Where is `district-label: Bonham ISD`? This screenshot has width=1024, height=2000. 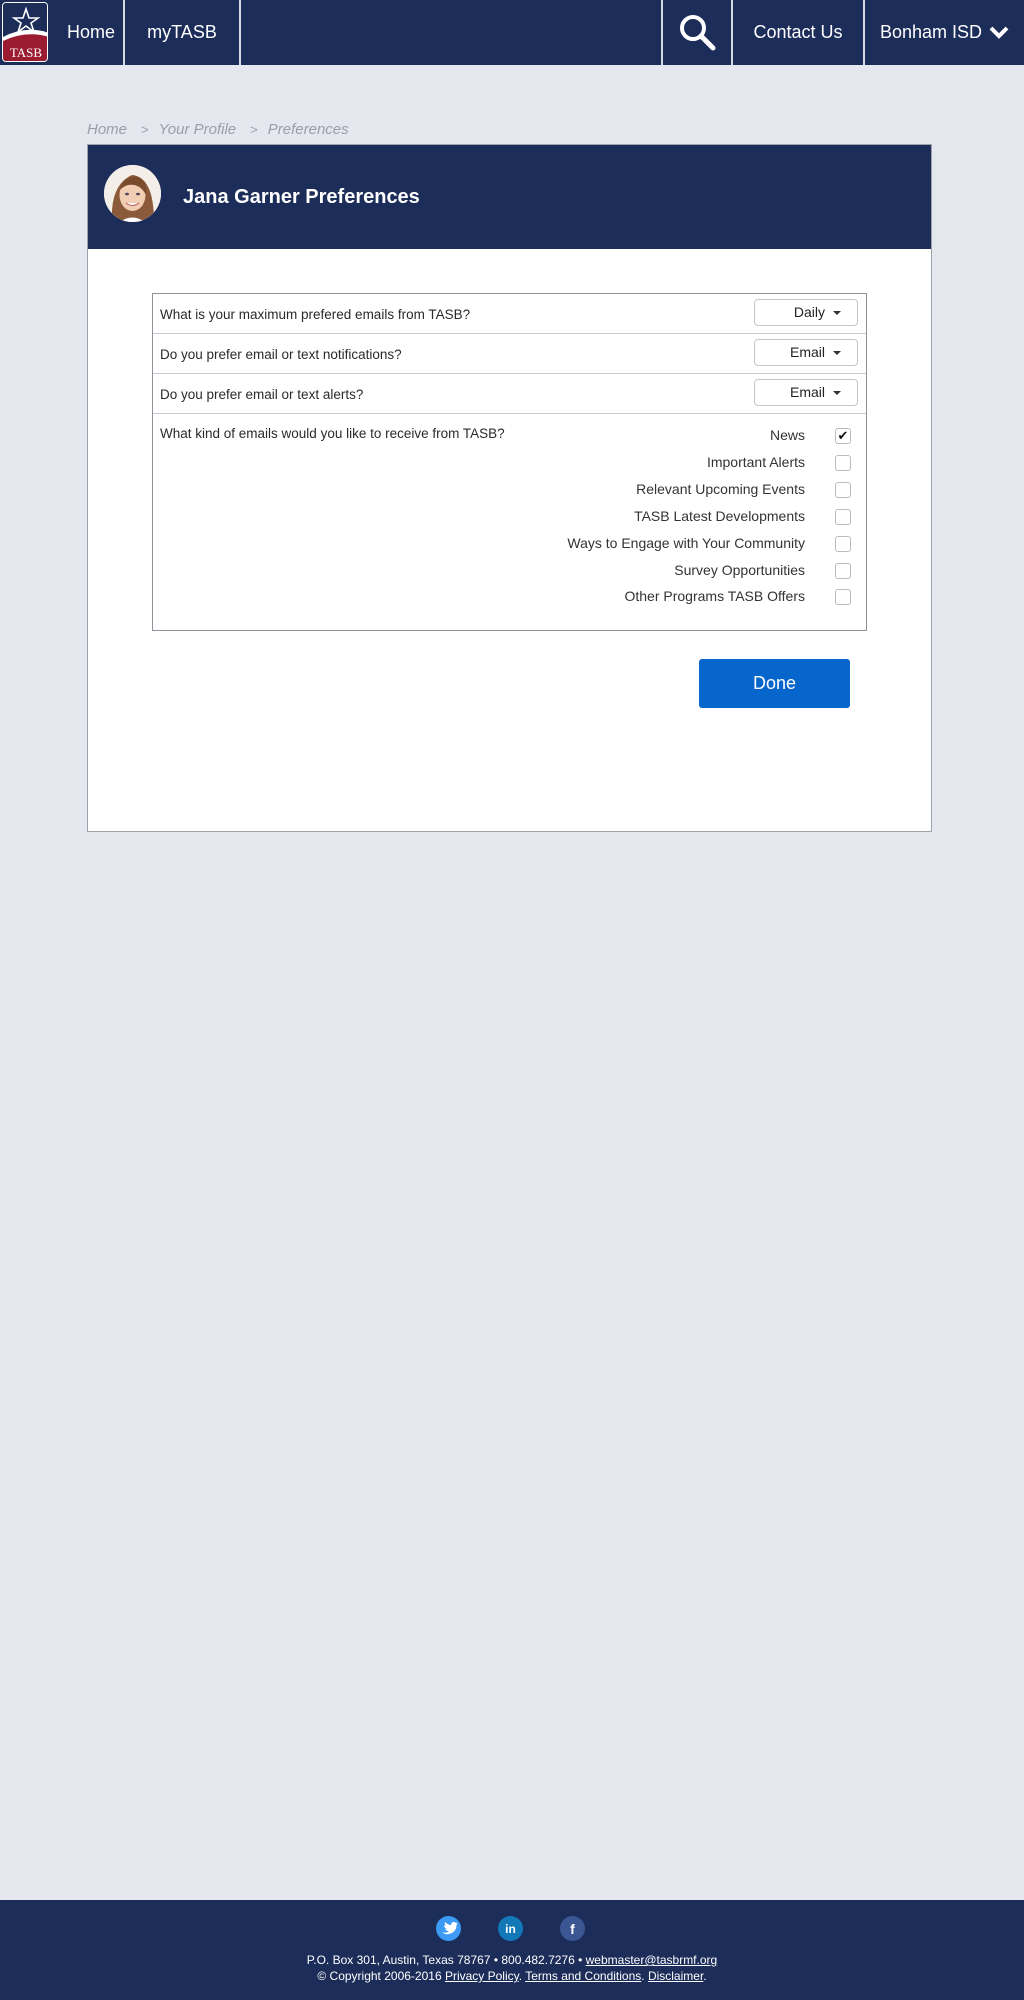 district-label: Bonham ISD is located at coordinates (931, 32).